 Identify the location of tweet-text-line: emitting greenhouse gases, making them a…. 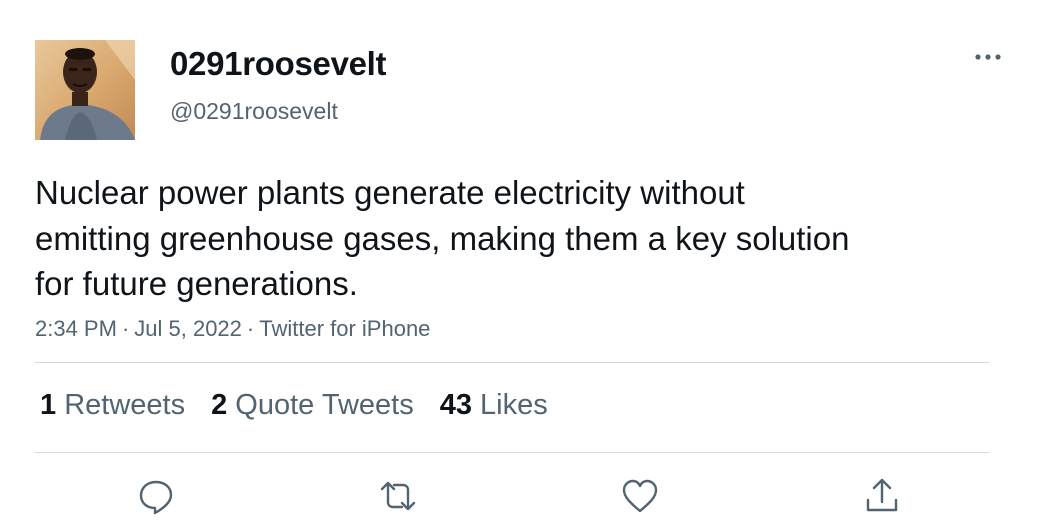
(442, 238).